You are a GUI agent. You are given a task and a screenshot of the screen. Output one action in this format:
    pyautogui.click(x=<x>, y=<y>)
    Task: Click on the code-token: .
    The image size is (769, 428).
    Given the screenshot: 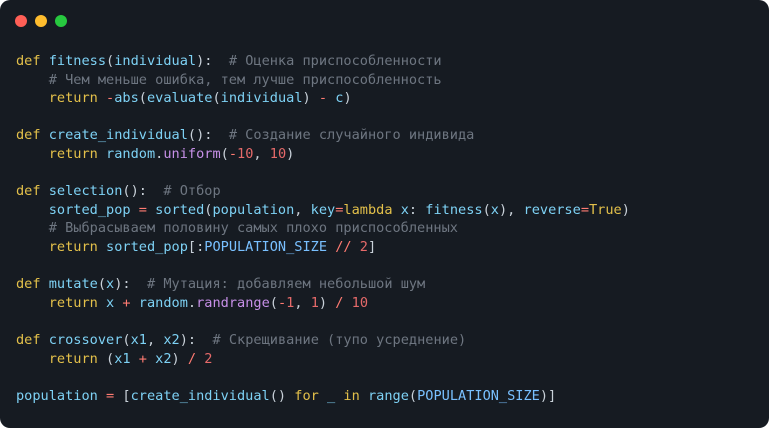 What is the action you would take?
    pyautogui.click(x=192, y=302)
    